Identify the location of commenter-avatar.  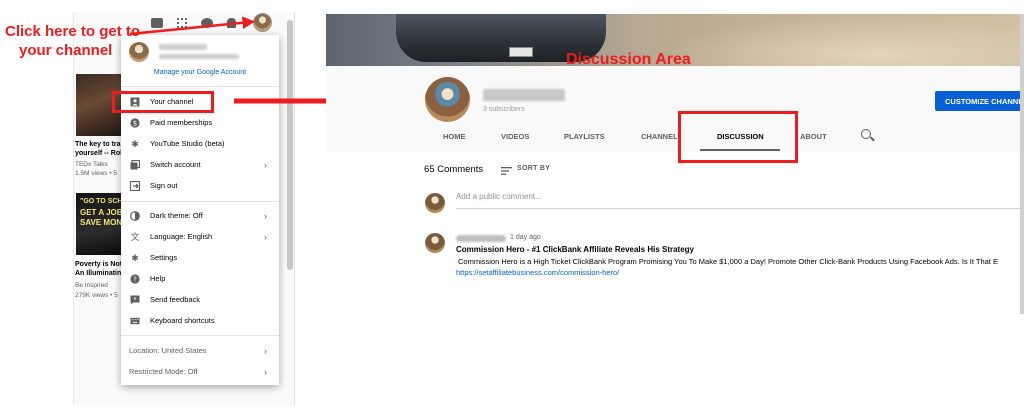
(435, 203).